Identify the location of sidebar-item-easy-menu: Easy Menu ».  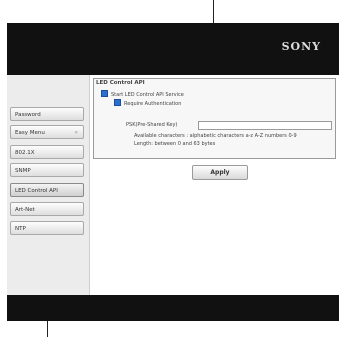
(47, 132).